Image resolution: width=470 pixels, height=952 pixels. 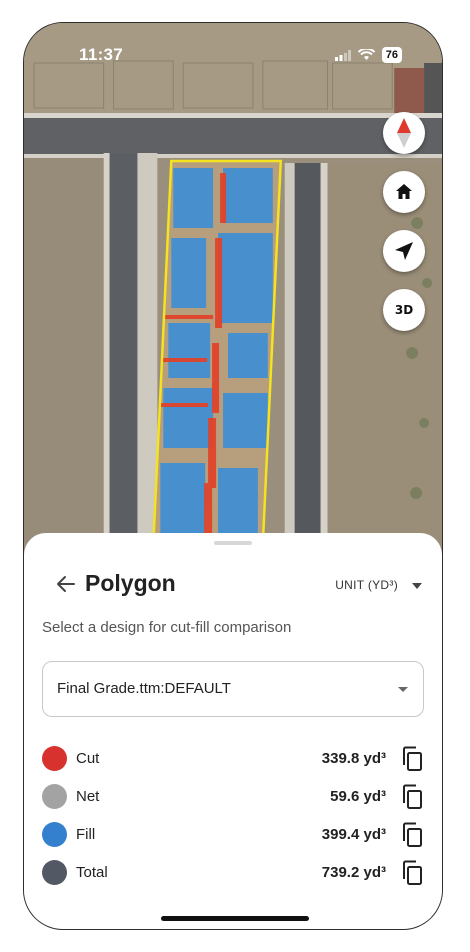 I want to click on metric-row-total: Total 739.2 yd³, so click(x=233, y=873).